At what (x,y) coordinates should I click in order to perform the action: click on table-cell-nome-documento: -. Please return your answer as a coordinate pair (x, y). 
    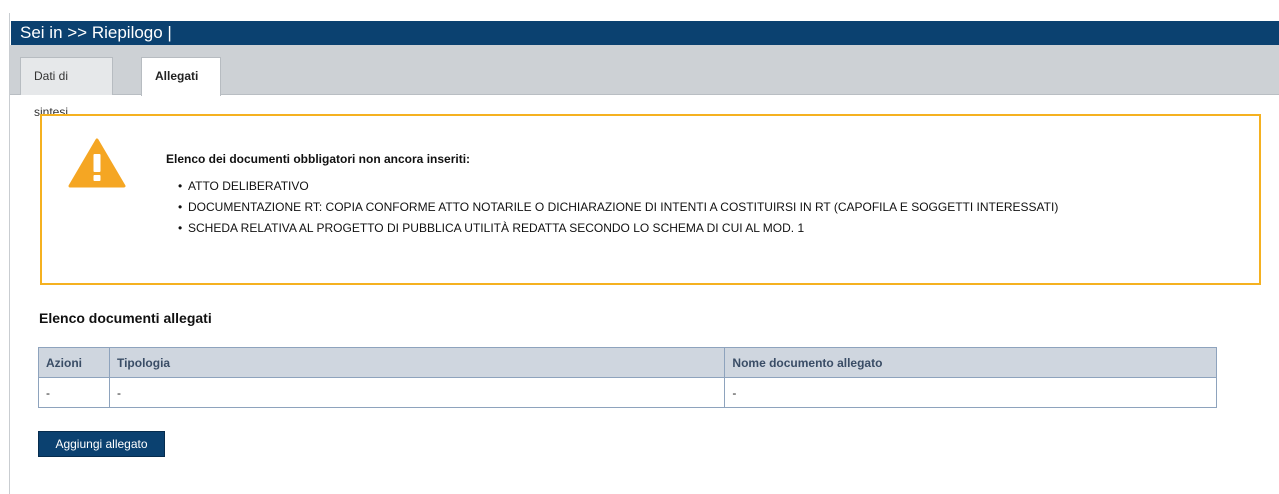
    Looking at the image, I should click on (970, 392).